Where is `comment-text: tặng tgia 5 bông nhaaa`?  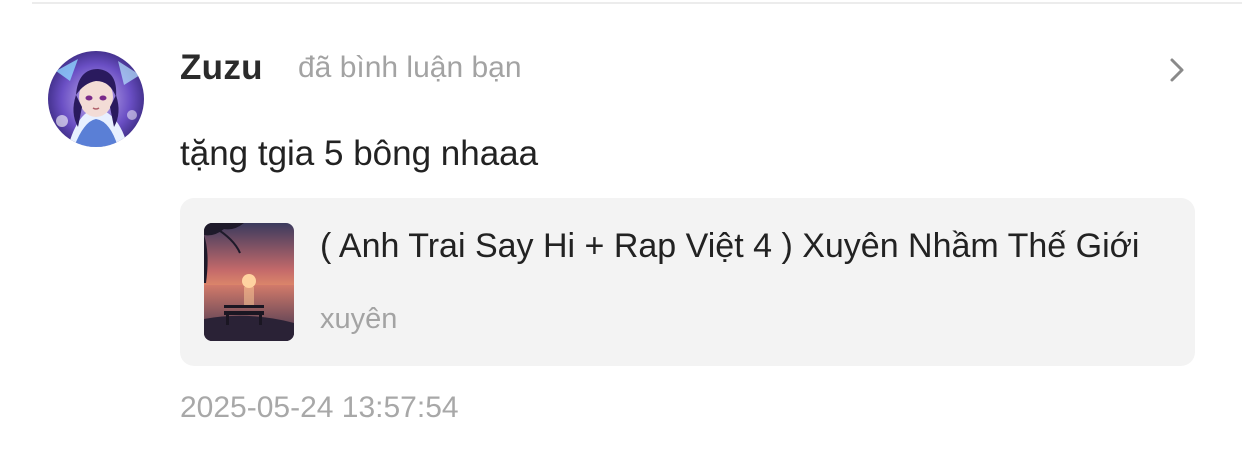
comment-text: tặng tgia 5 bông nhaaa is located at coordinates (359, 153).